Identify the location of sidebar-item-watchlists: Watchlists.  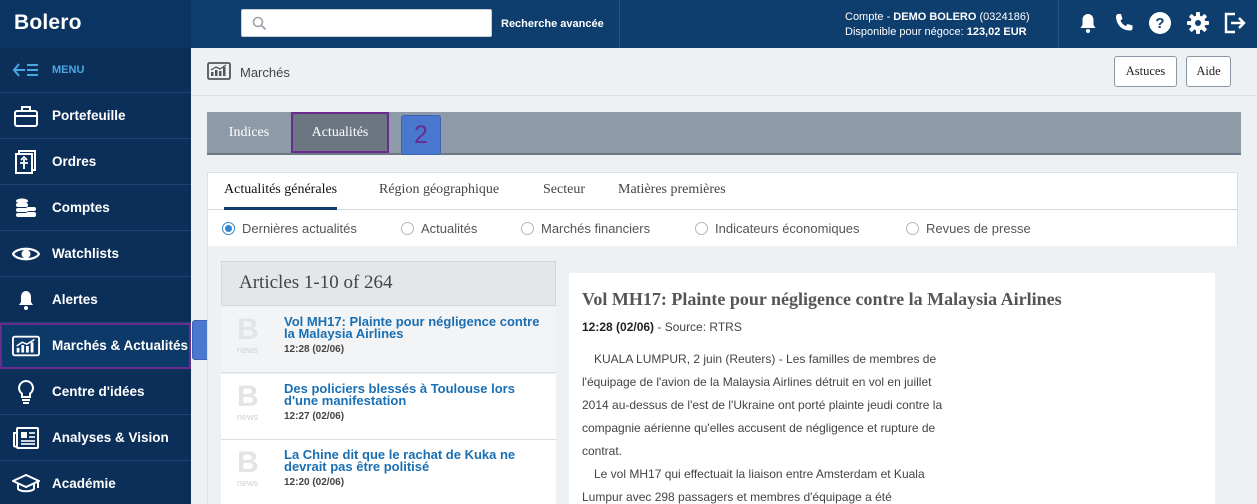
(95, 254).